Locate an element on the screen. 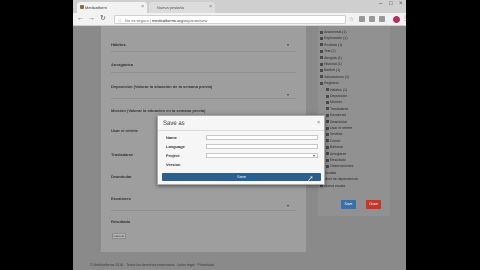 The height and width of the screenshot is (270, 480). sidebar-item: Escalones is located at coordinates (336, 115).